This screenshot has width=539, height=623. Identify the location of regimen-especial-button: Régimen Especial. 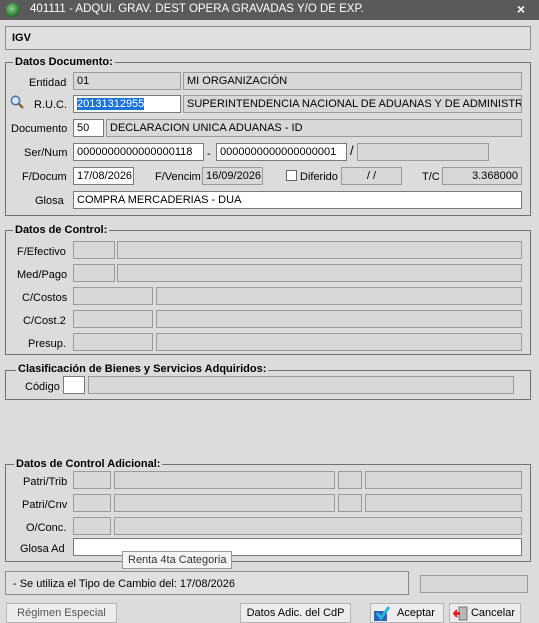
(61, 613).